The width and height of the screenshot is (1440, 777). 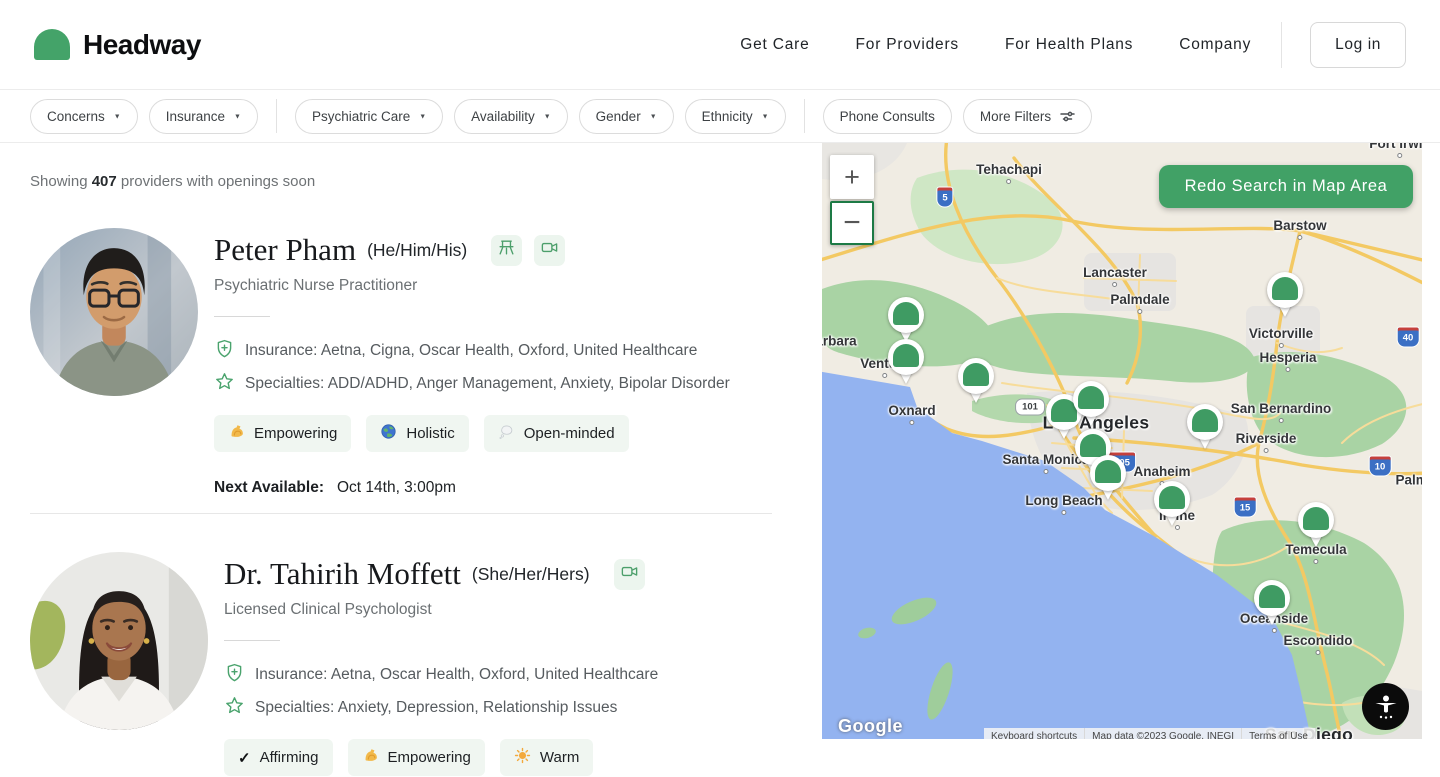 What do you see at coordinates (852, 177) in the screenshot?
I see `map-zoom-in-button: +` at bounding box center [852, 177].